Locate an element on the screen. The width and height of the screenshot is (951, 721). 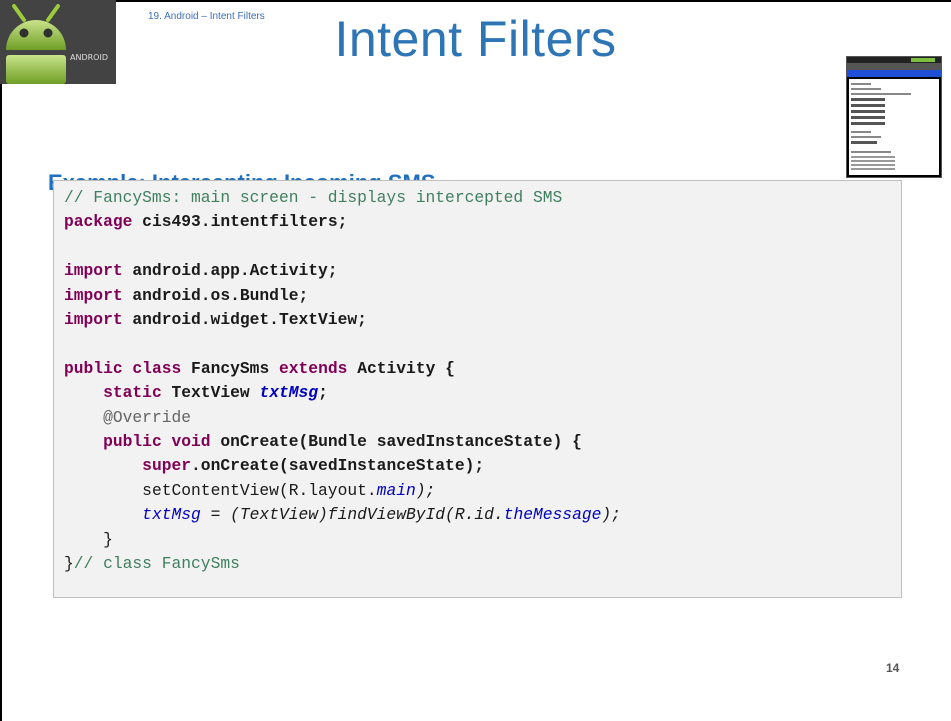
code-text: onCreate(Bundle savedInstanceState) { is located at coordinates (401, 442).